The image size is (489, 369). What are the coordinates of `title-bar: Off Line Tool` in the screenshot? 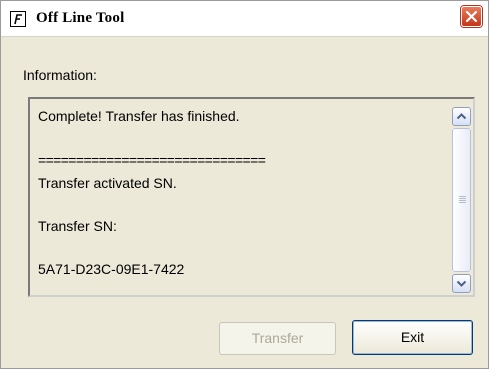 It's located at (244, 19).